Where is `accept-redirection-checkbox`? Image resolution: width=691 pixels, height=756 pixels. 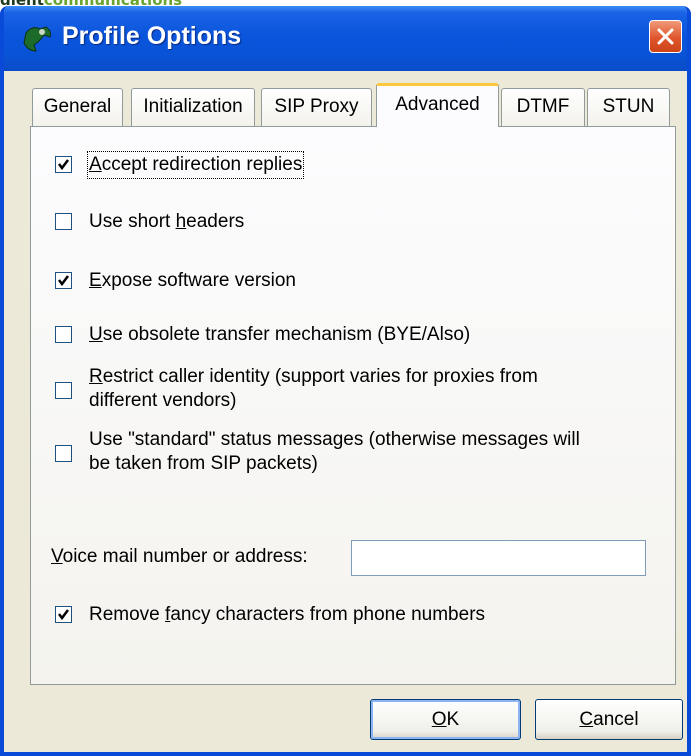
accept-redirection-checkbox is located at coordinates (63, 164).